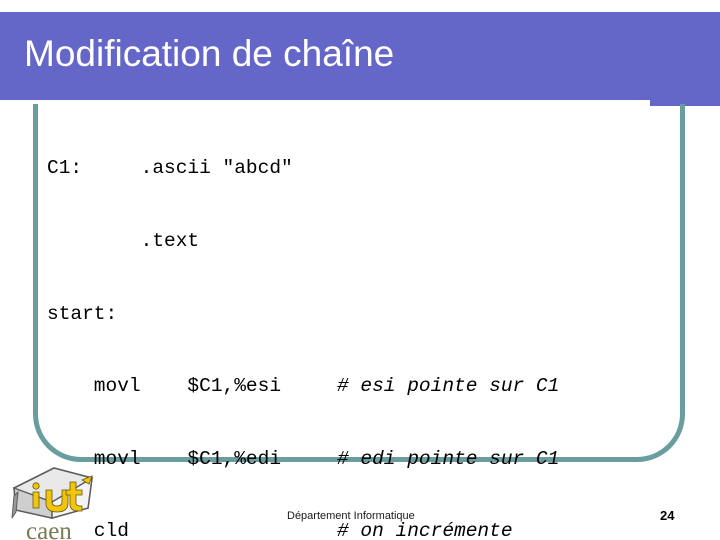 The width and height of the screenshot is (720, 540). Describe the element at coordinates (82, 313) in the screenshot. I see `code-mnemonic: start:` at that location.